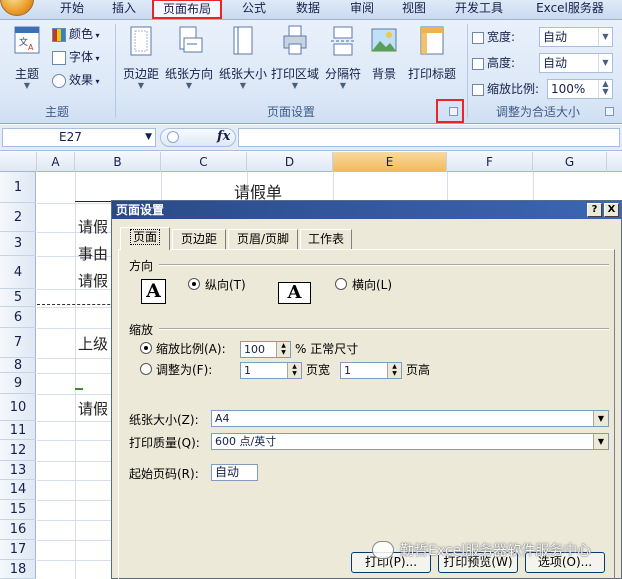 This screenshot has height=579, width=622. I want to click on first-page-number-label: 起始页码(R):, so click(164, 474).